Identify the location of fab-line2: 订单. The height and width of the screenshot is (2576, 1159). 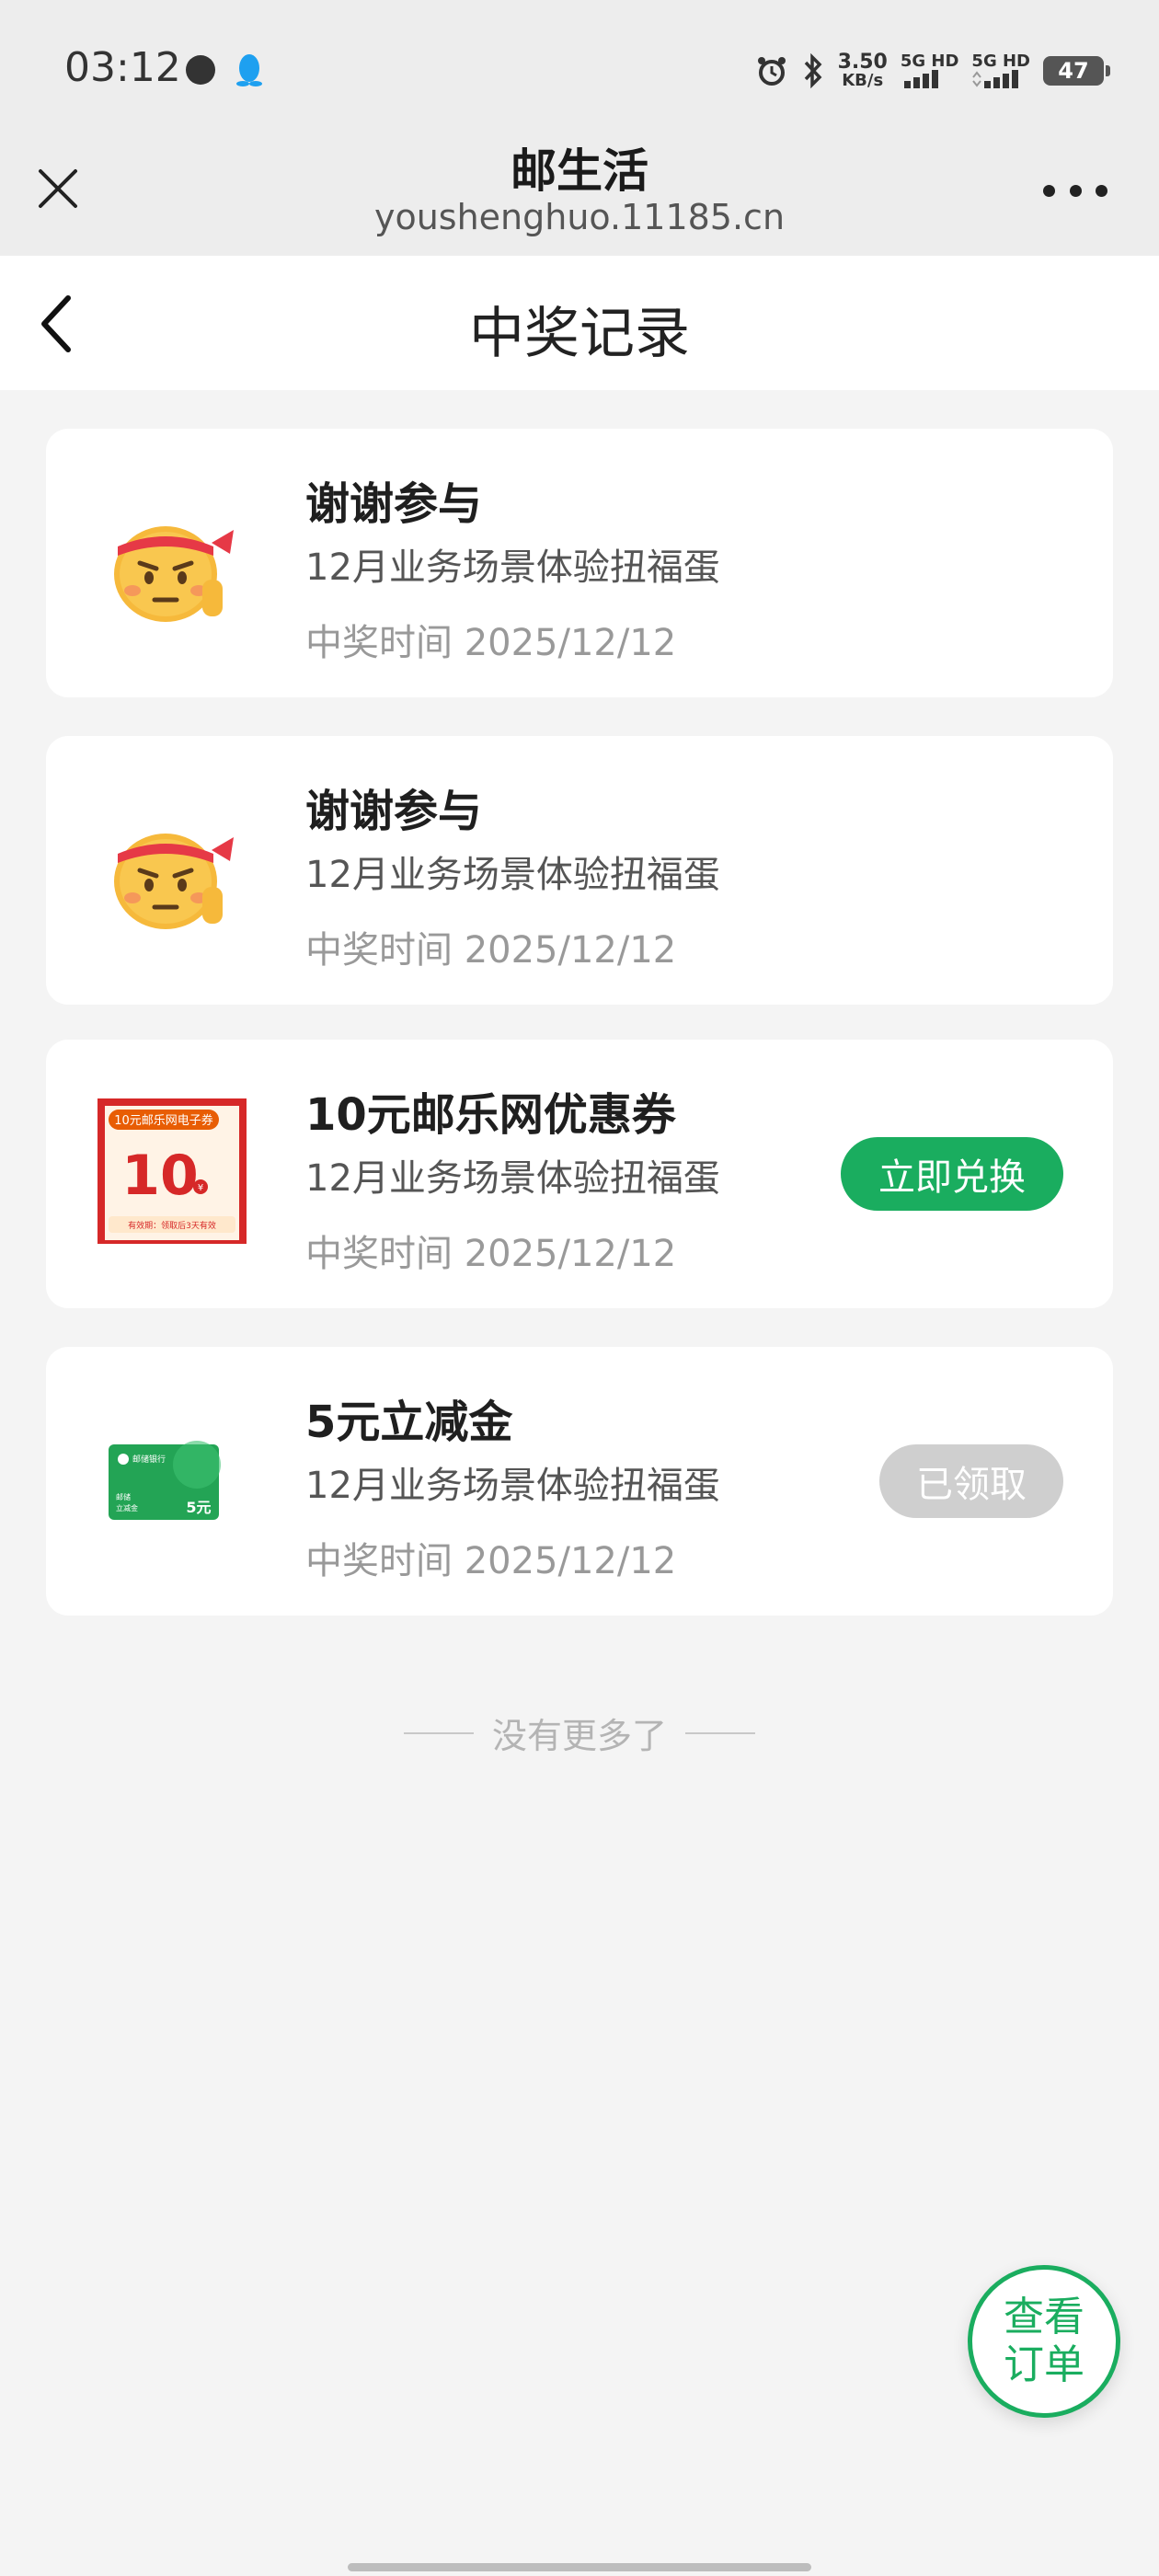
(1044, 2364).